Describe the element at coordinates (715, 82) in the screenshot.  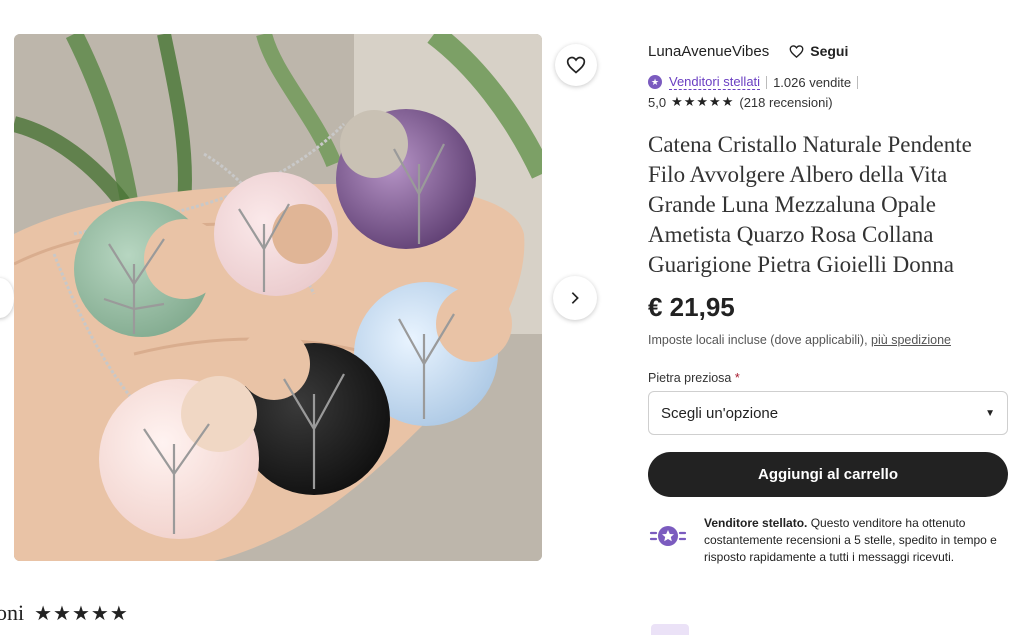
I see `star-seller-link: Venditori stellati` at that location.